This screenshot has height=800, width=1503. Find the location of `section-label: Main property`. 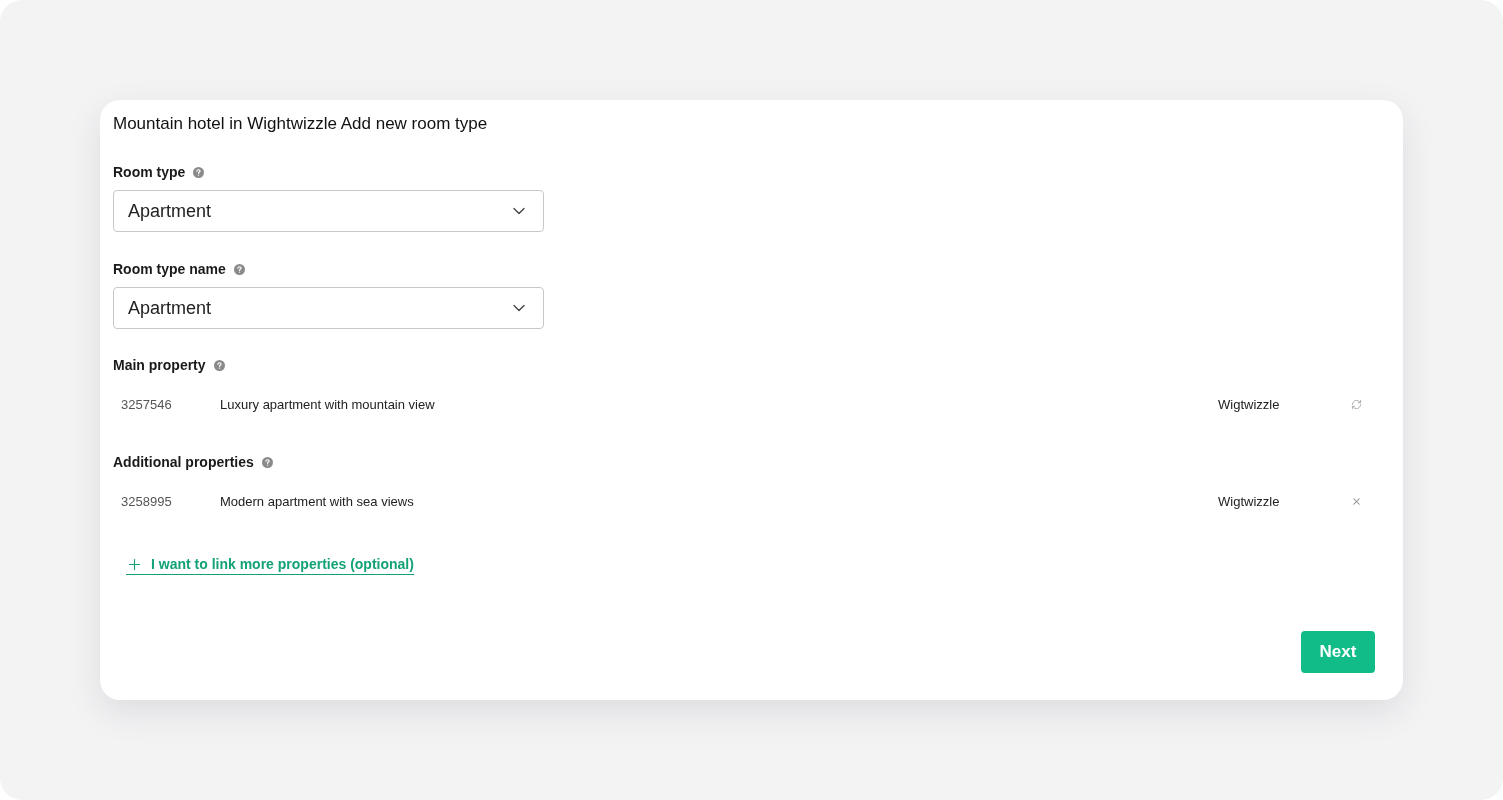

section-label: Main property is located at coordinates (159, 365).